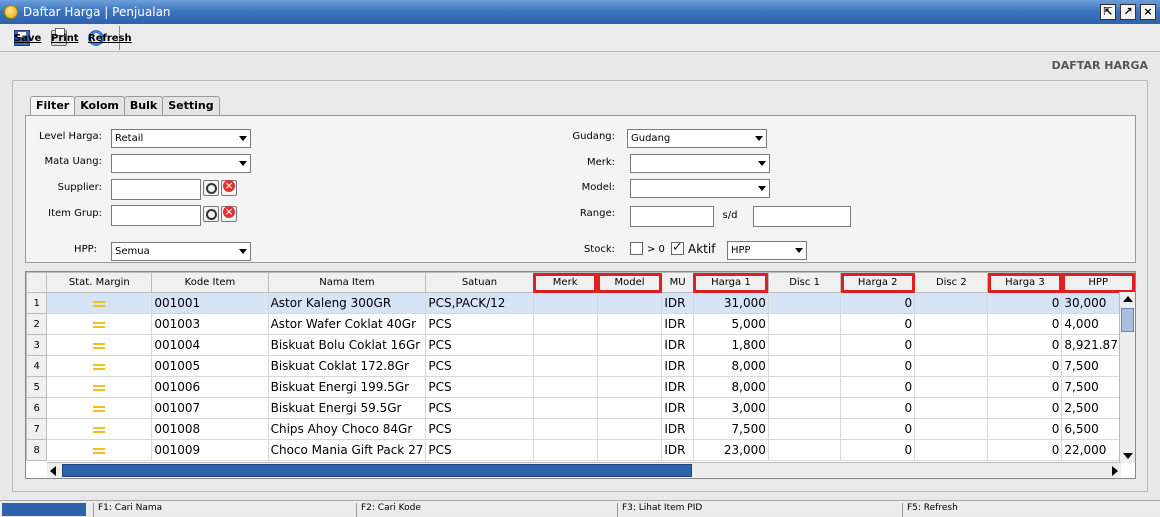  Describe the element at coordinates (730, 366) in the screenshot. I see `cell-harga-1: 8,000` at that location.